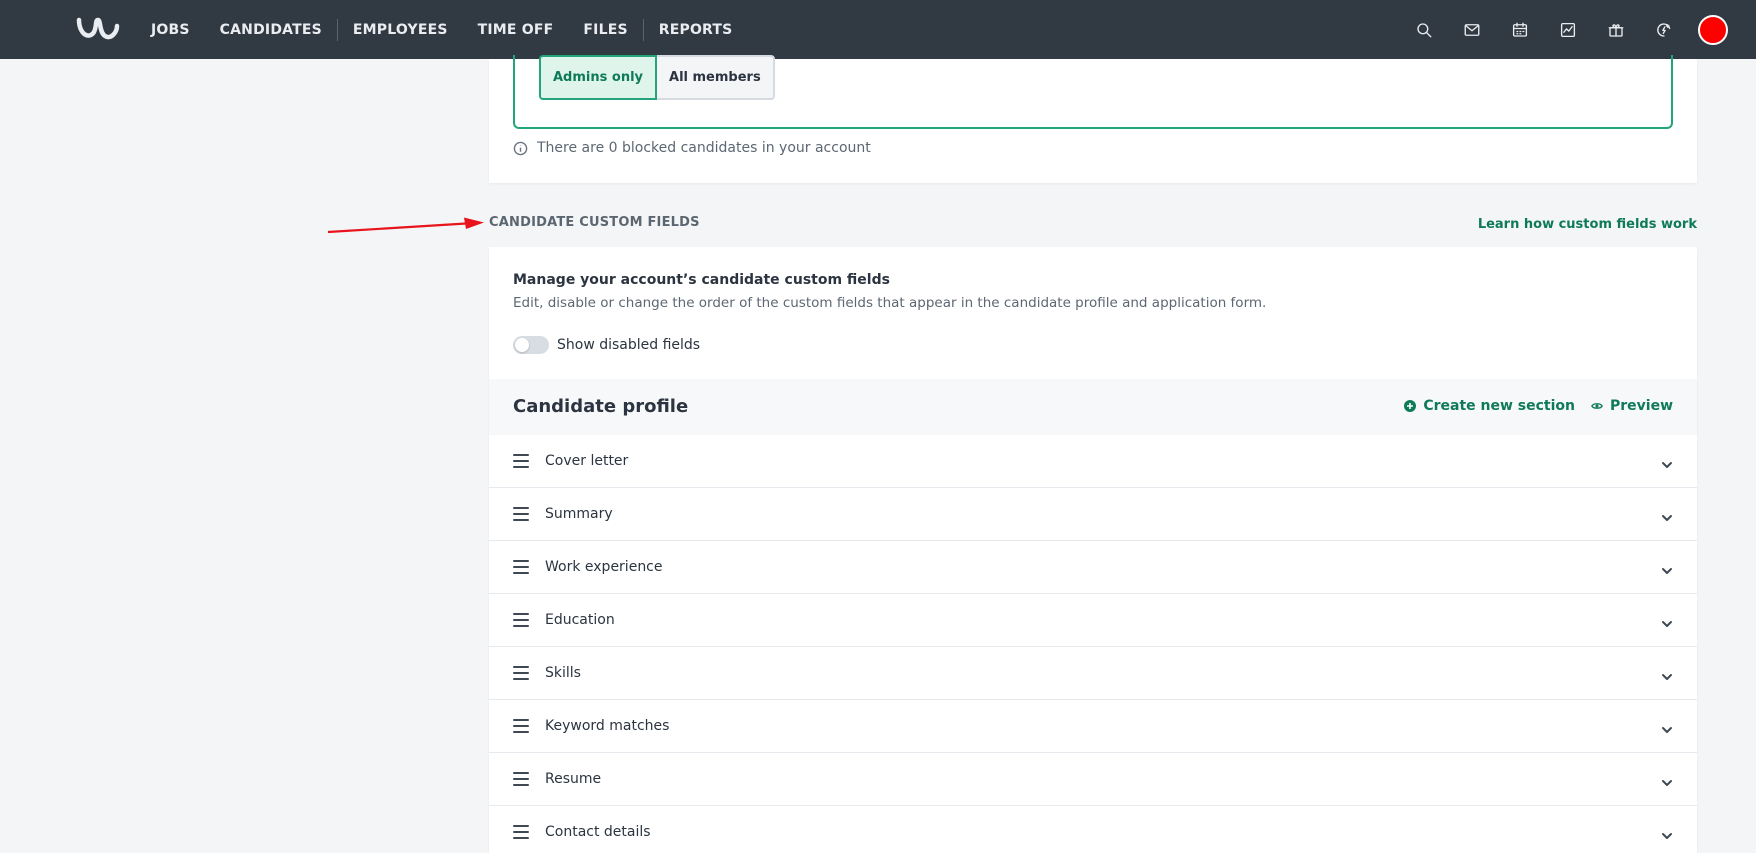 The height and width of the screenshot is (853, 1756). Describe the element at coordinates (1616, 29) in the screenshot. I see `gift-icon` at that location.